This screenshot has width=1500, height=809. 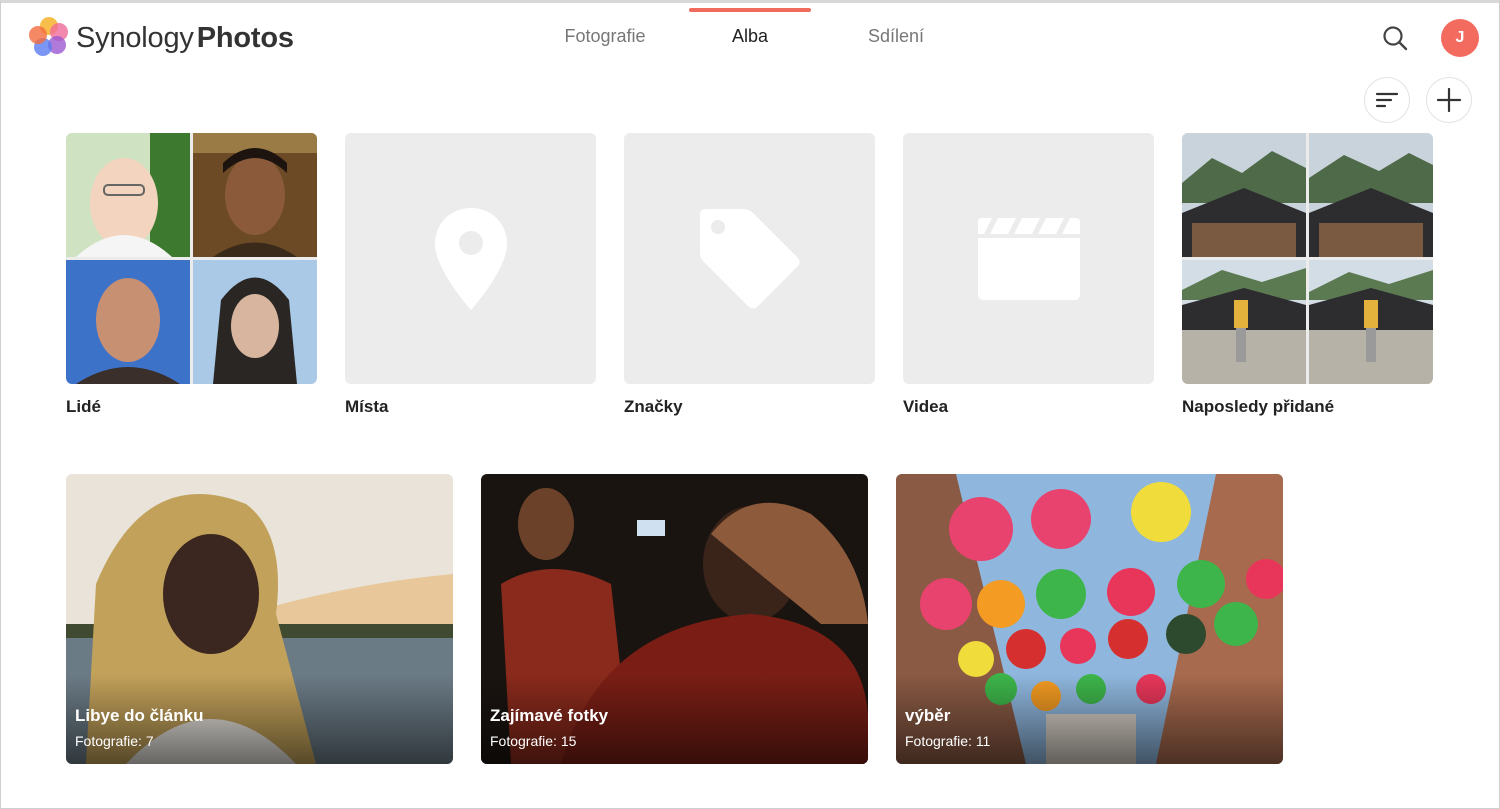 I want to click on album-photo-count: Fotografie: 7, so click(x=114, y=741).